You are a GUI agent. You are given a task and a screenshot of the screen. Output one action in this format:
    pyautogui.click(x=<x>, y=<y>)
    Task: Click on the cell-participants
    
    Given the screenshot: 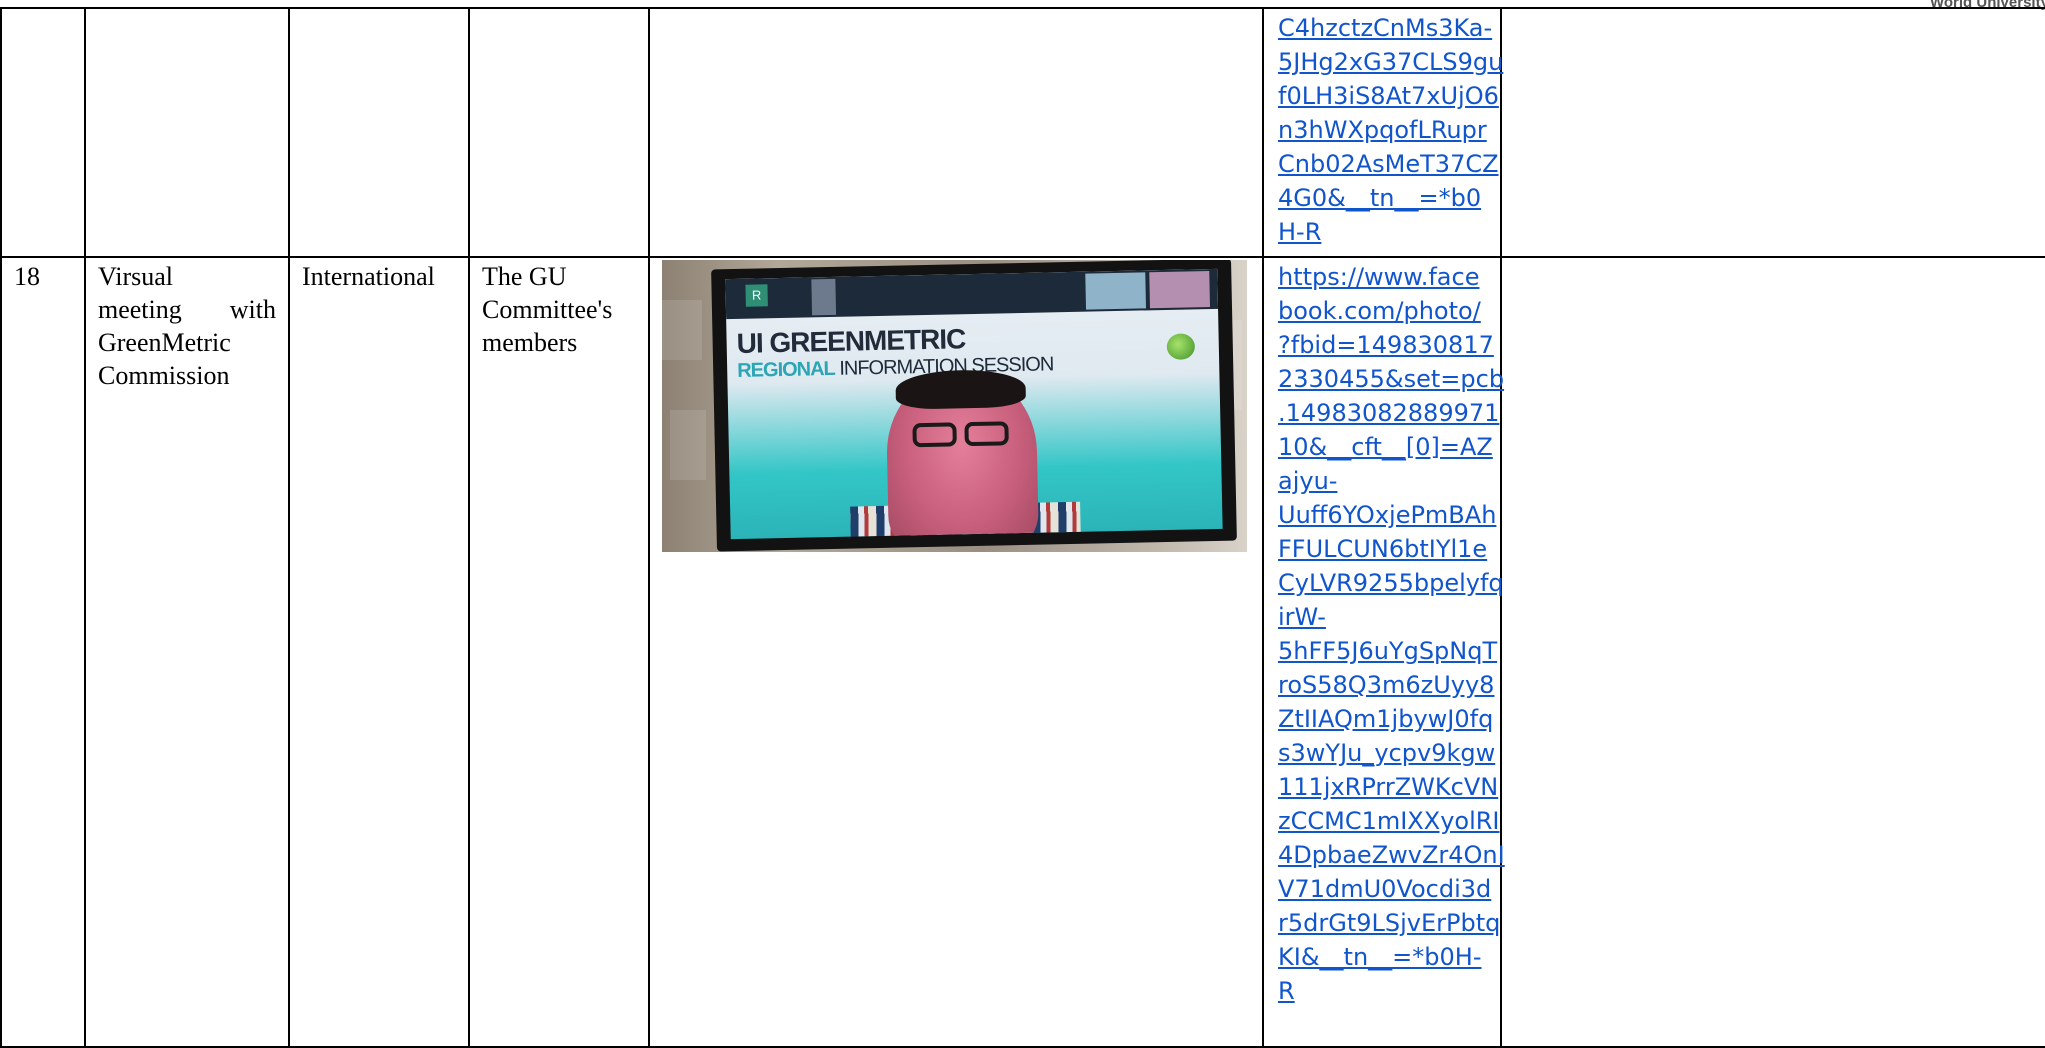 What is the action you would take?
    pyautogui.click(x=559, y=132)
    